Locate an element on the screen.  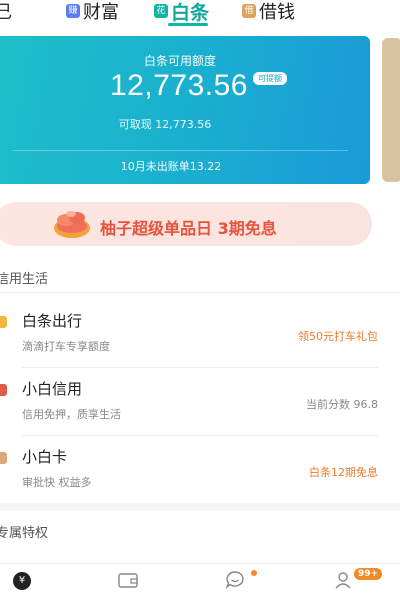
tab-baitiao: 花 白条 is located at coordinates (182, 12).